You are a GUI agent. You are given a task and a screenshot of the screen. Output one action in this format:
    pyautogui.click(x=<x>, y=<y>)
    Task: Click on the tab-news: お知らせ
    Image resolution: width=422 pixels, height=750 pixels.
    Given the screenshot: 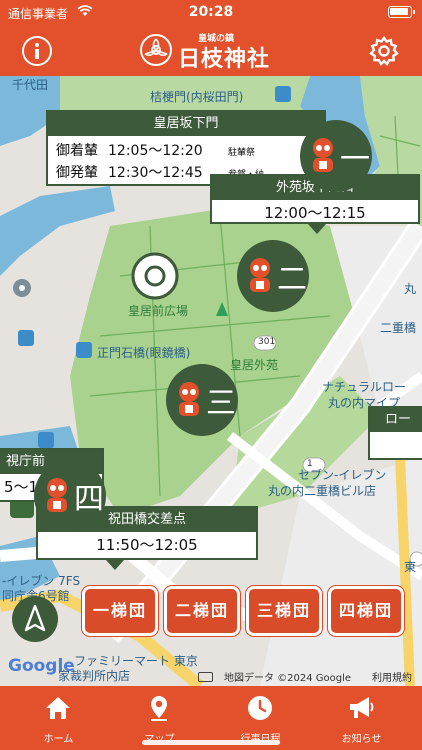 What is the action you would take?
    pyautogui.click(x=361, y=718)
    